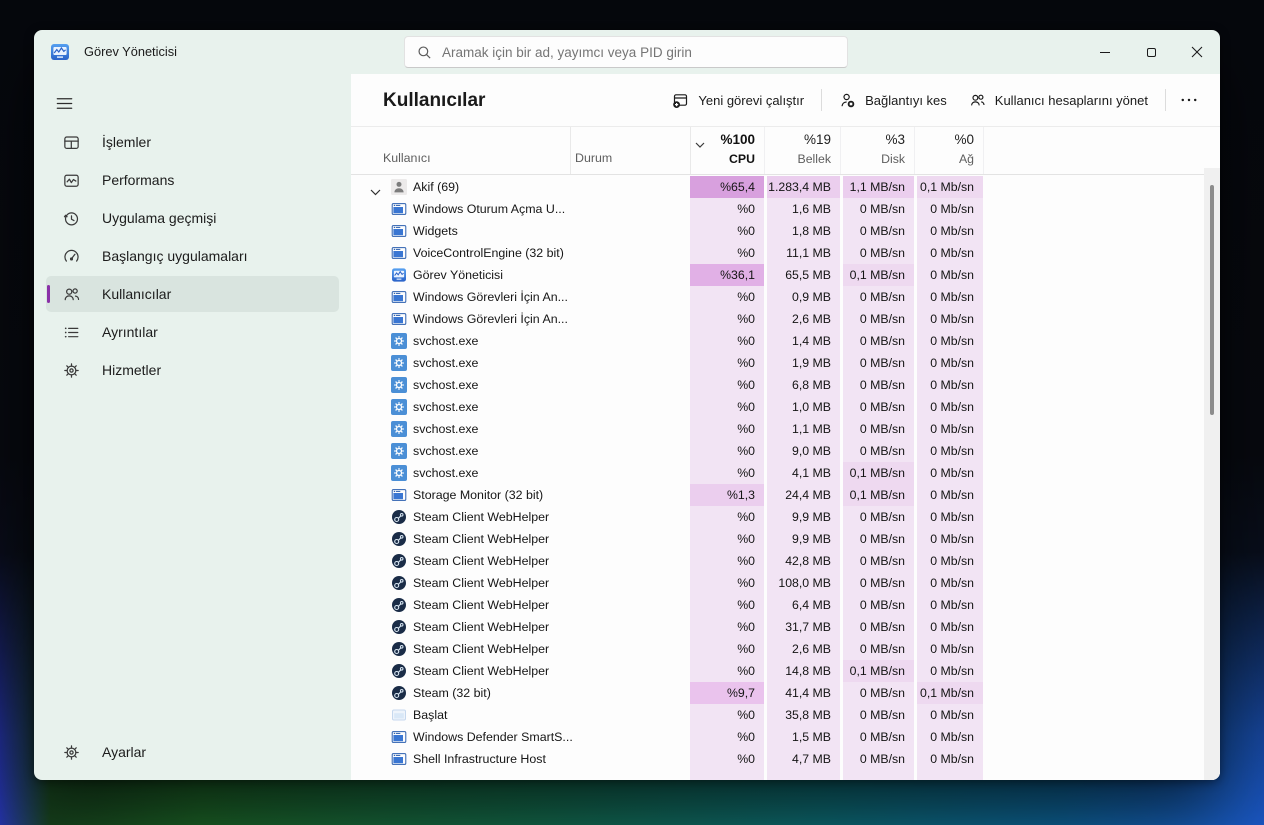 This screenshot has width=1264, height=825. Describe the element at coordinates (192, 332) in the screenshot. I see `sidebar-item-ayrintilar: Ayrıntılar` at that location.